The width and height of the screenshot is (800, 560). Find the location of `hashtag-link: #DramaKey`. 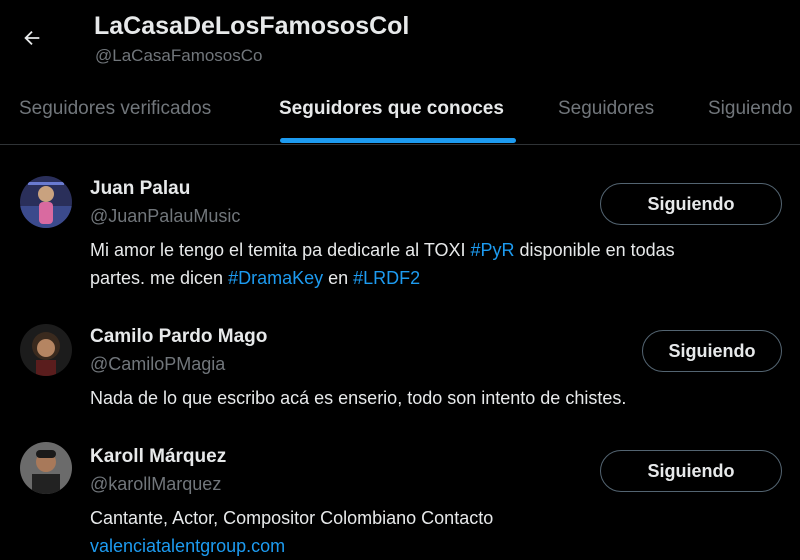

hashtag-link: #DramaKey is located at coordinates (275, 278).